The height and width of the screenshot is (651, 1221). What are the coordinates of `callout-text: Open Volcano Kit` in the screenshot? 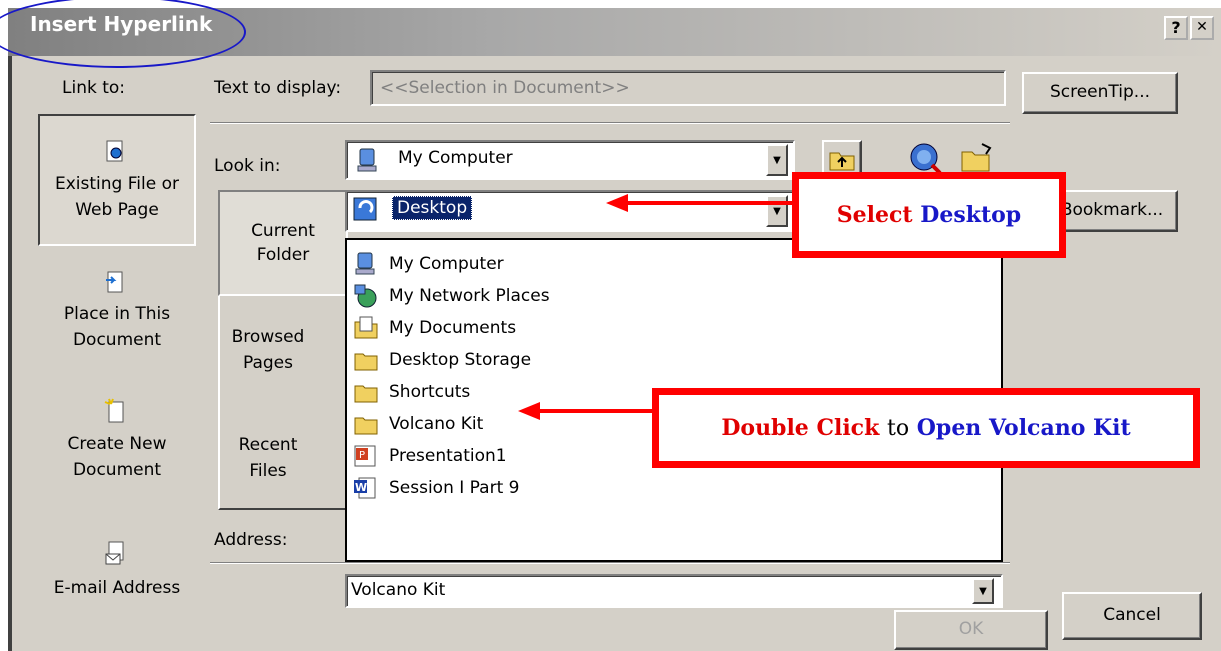 It's located at (1023, 428).